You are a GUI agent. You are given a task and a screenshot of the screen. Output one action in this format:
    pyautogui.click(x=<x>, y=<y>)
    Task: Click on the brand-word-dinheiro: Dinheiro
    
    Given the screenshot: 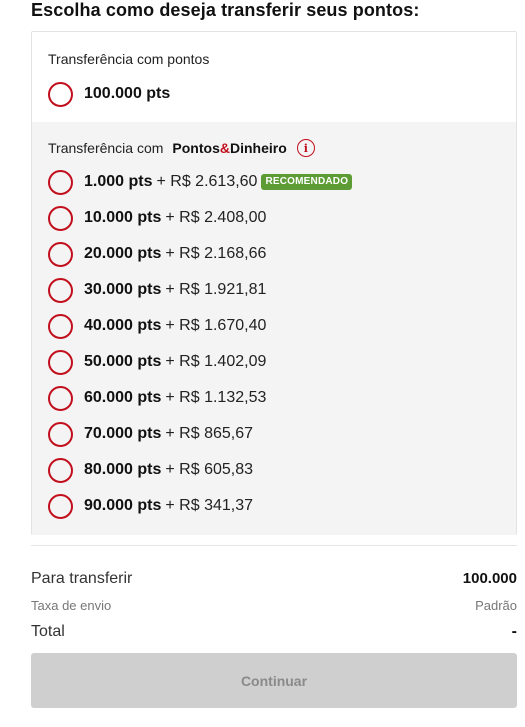 What is the action you would take?
    pyautogui.click(x=258, y=148)
    